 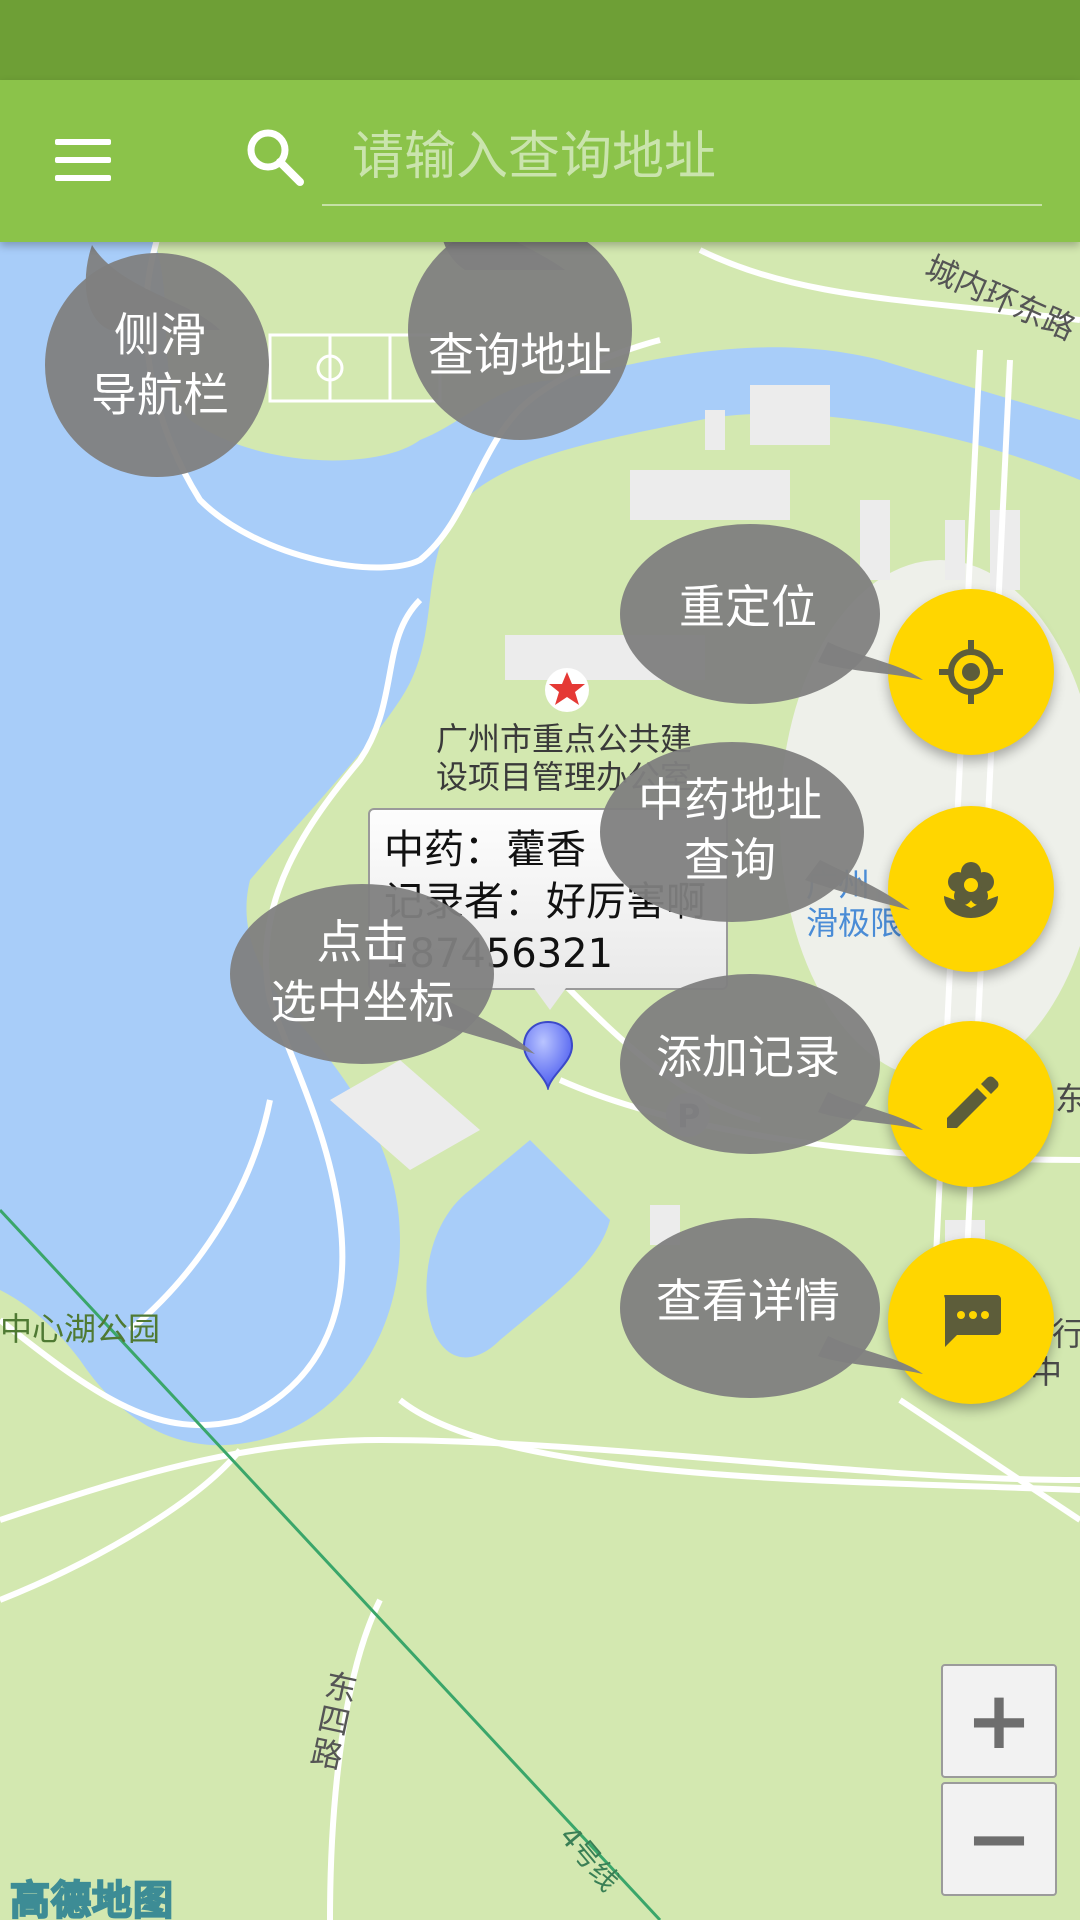 I want to click on chat-bubble-icon, so click(x=972, y=1321).